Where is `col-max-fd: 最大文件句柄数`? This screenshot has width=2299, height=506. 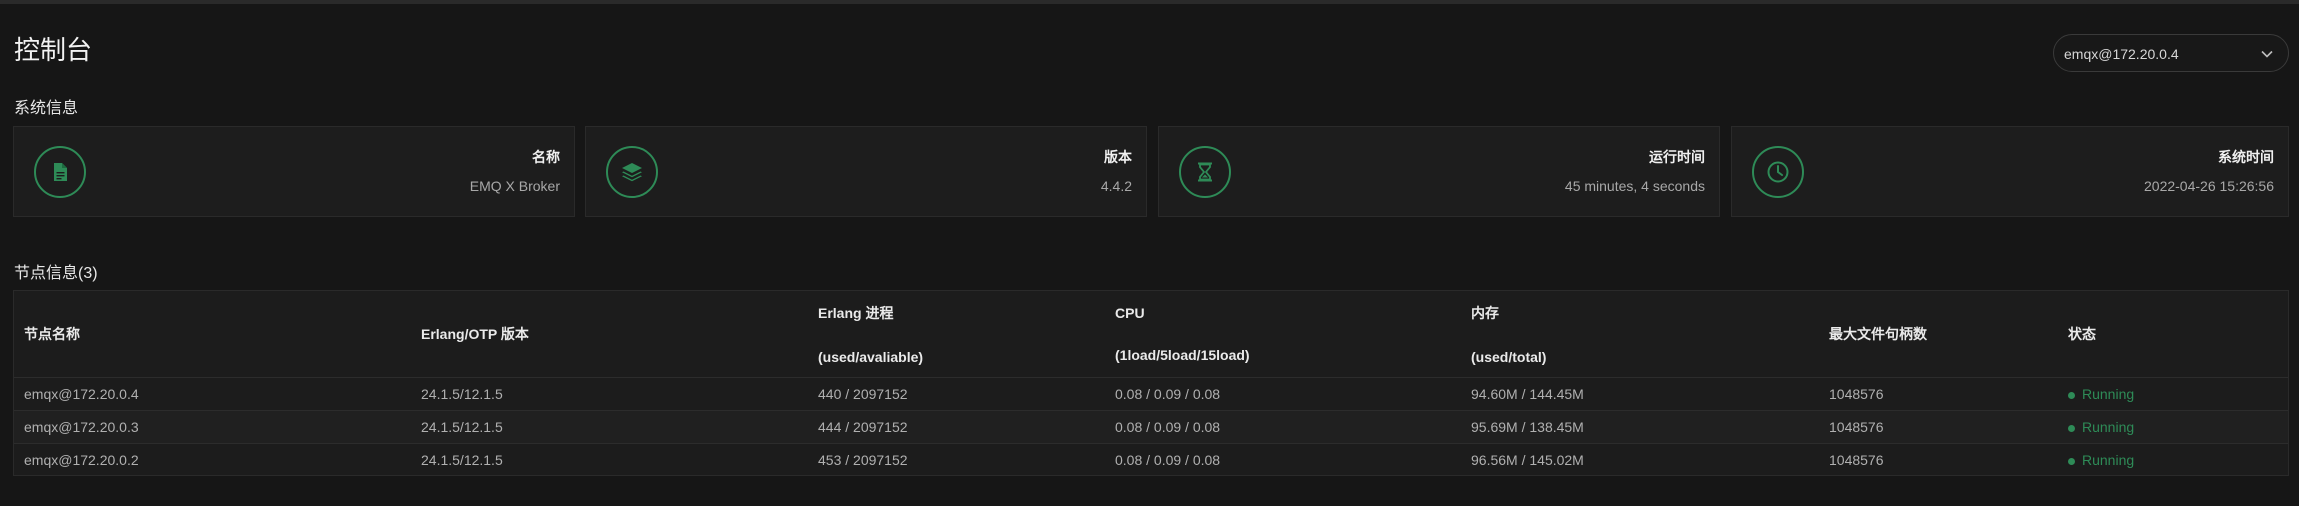
col-max-fd: 最大文件句柄数 is located at coordinates (1878, 334).